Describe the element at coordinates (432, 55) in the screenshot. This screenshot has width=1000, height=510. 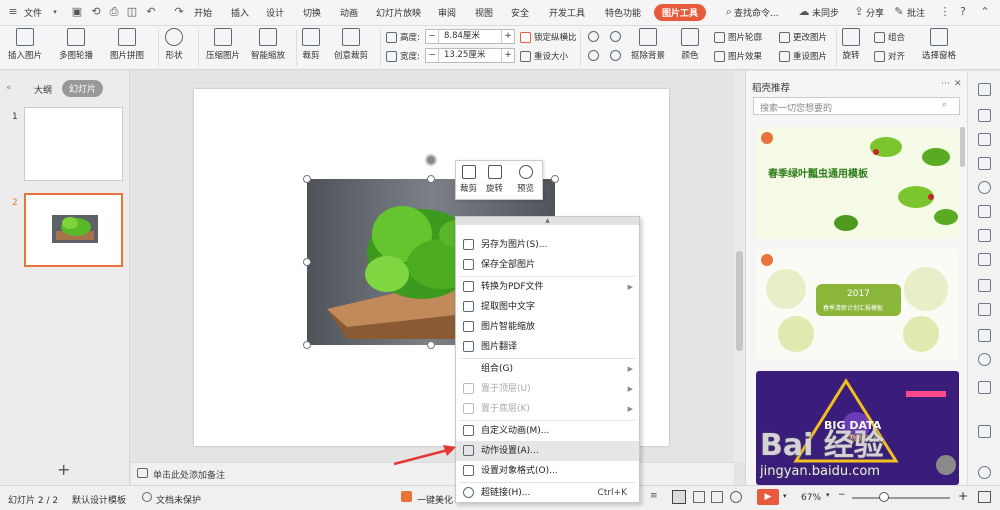
I see `width-minus: −` at that location.